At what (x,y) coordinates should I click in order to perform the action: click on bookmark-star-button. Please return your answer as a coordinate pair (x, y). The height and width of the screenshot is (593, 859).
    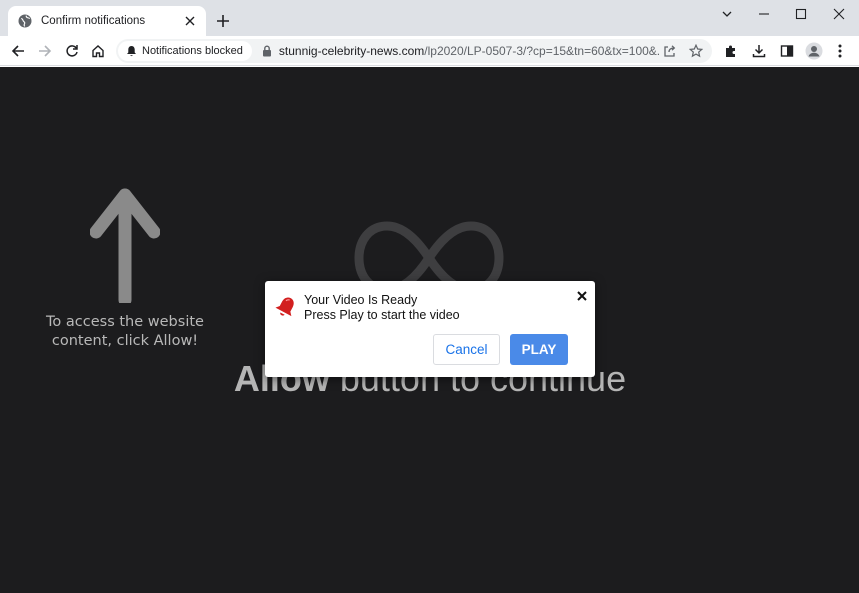
    Looking at the image, I should click on (696, 51).